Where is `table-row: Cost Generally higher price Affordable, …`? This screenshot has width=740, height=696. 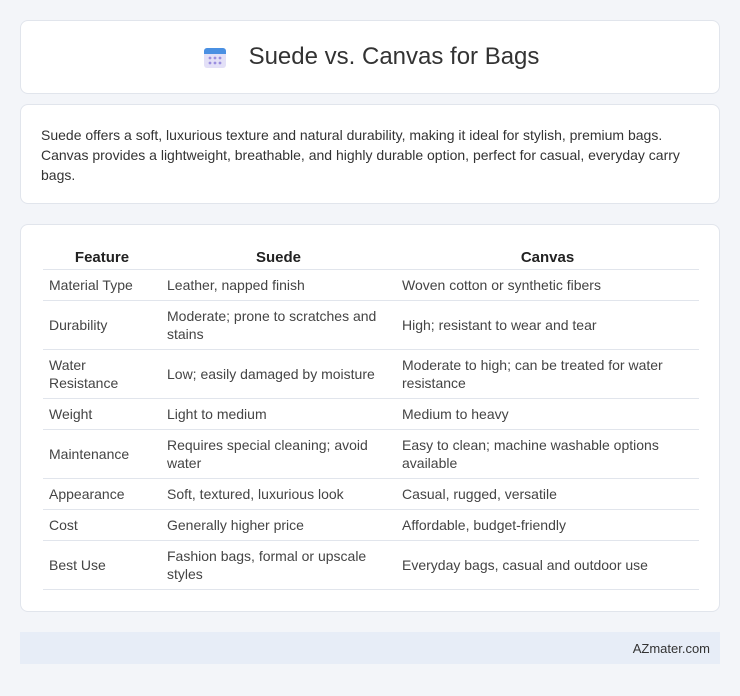 table-row: Cost Generally higher price Affordable, … is located at coordinates (371, 525).